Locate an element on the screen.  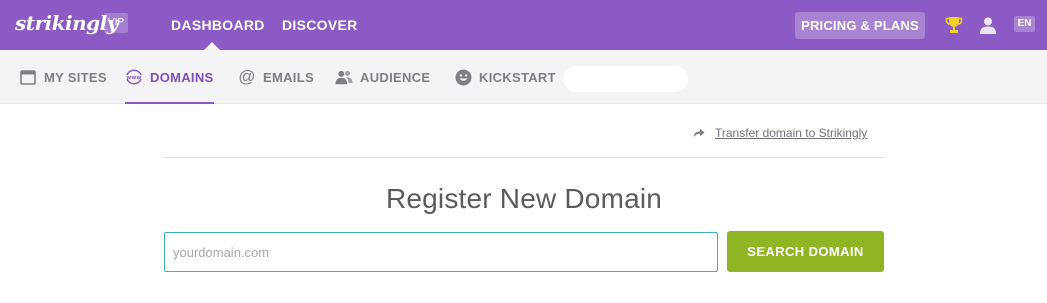
domain-search-input is located at coordinates (441, 252).